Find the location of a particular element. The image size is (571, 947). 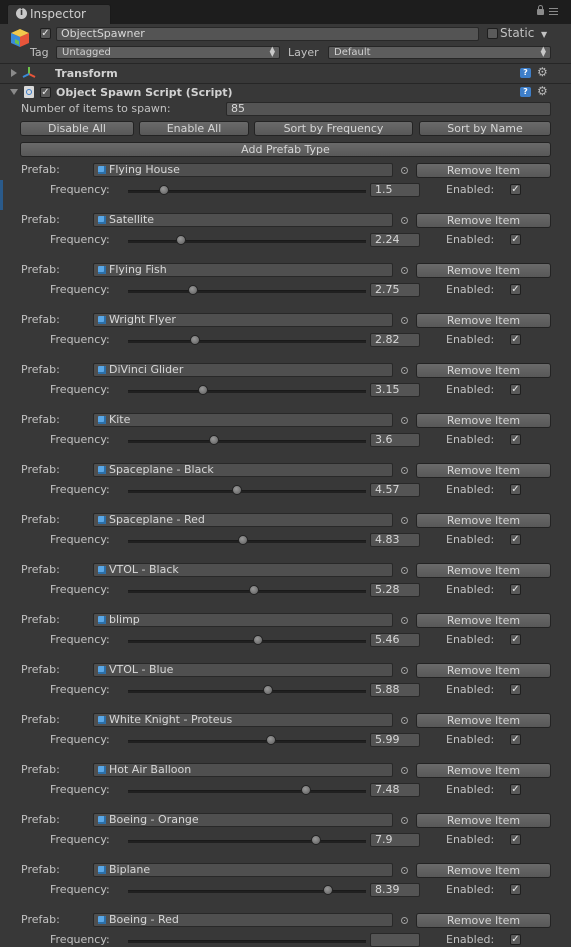

prefab-field: Biplane is located at coordinates (243, 870).